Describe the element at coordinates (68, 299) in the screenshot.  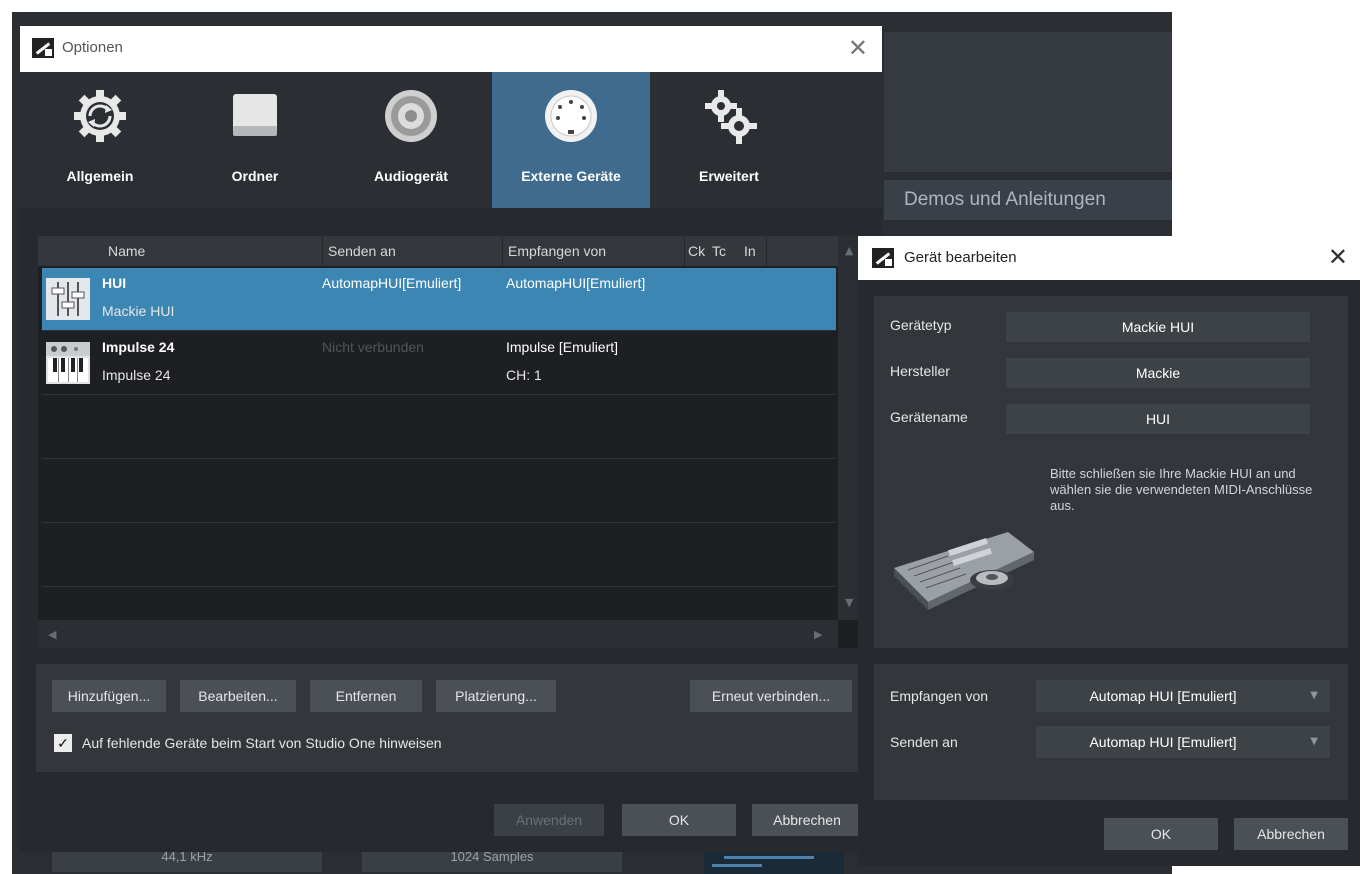
I see `fader-icon` at that location.